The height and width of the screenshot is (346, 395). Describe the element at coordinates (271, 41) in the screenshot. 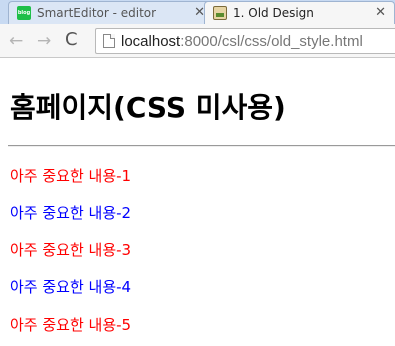

I see `url-path: :8000/csl/css/old_style.html` at that location.